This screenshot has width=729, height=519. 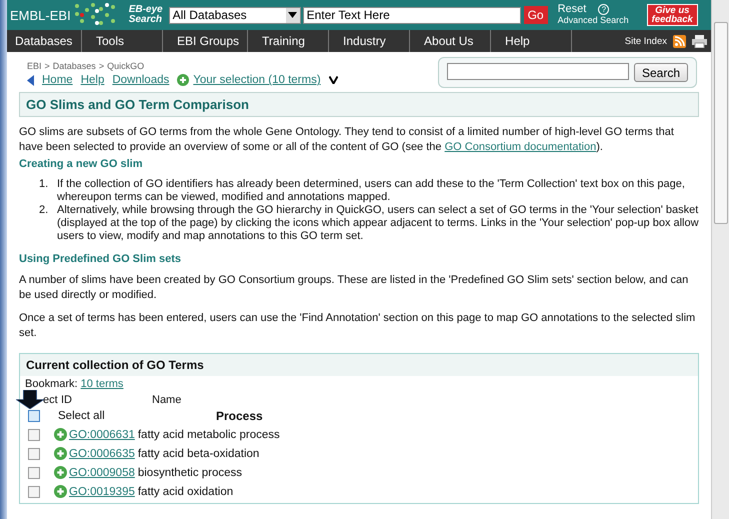 What do you see at coordinates (604, 9) in the screenshot?
I see `help-icon: ?` at bounding box center [604, 9].